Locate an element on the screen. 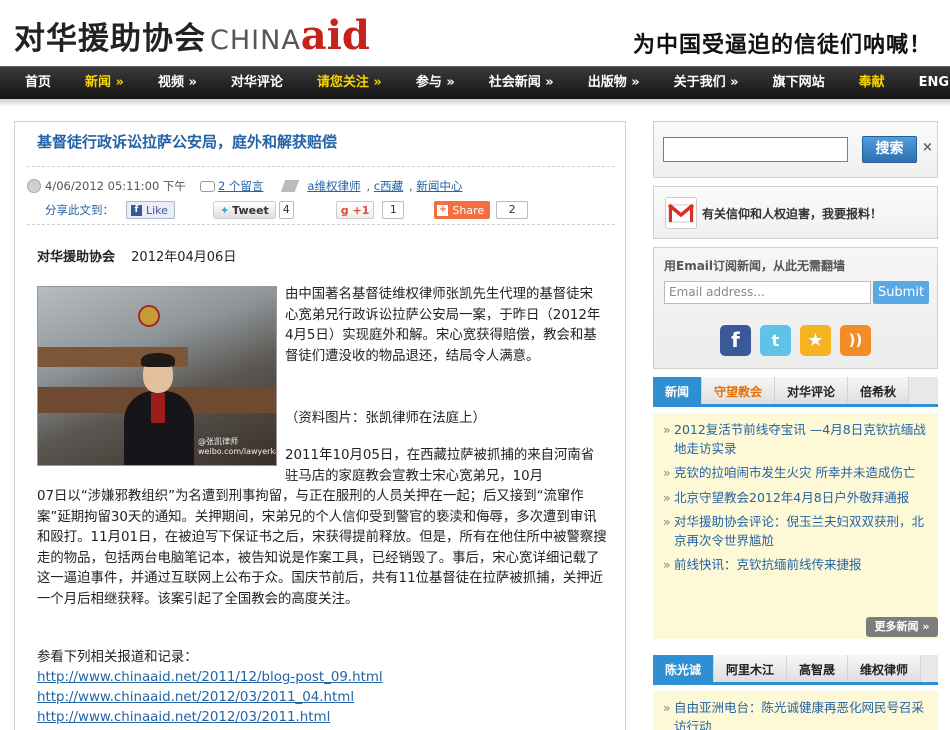  star-icon: ★ is located at coordinates (815, 340).